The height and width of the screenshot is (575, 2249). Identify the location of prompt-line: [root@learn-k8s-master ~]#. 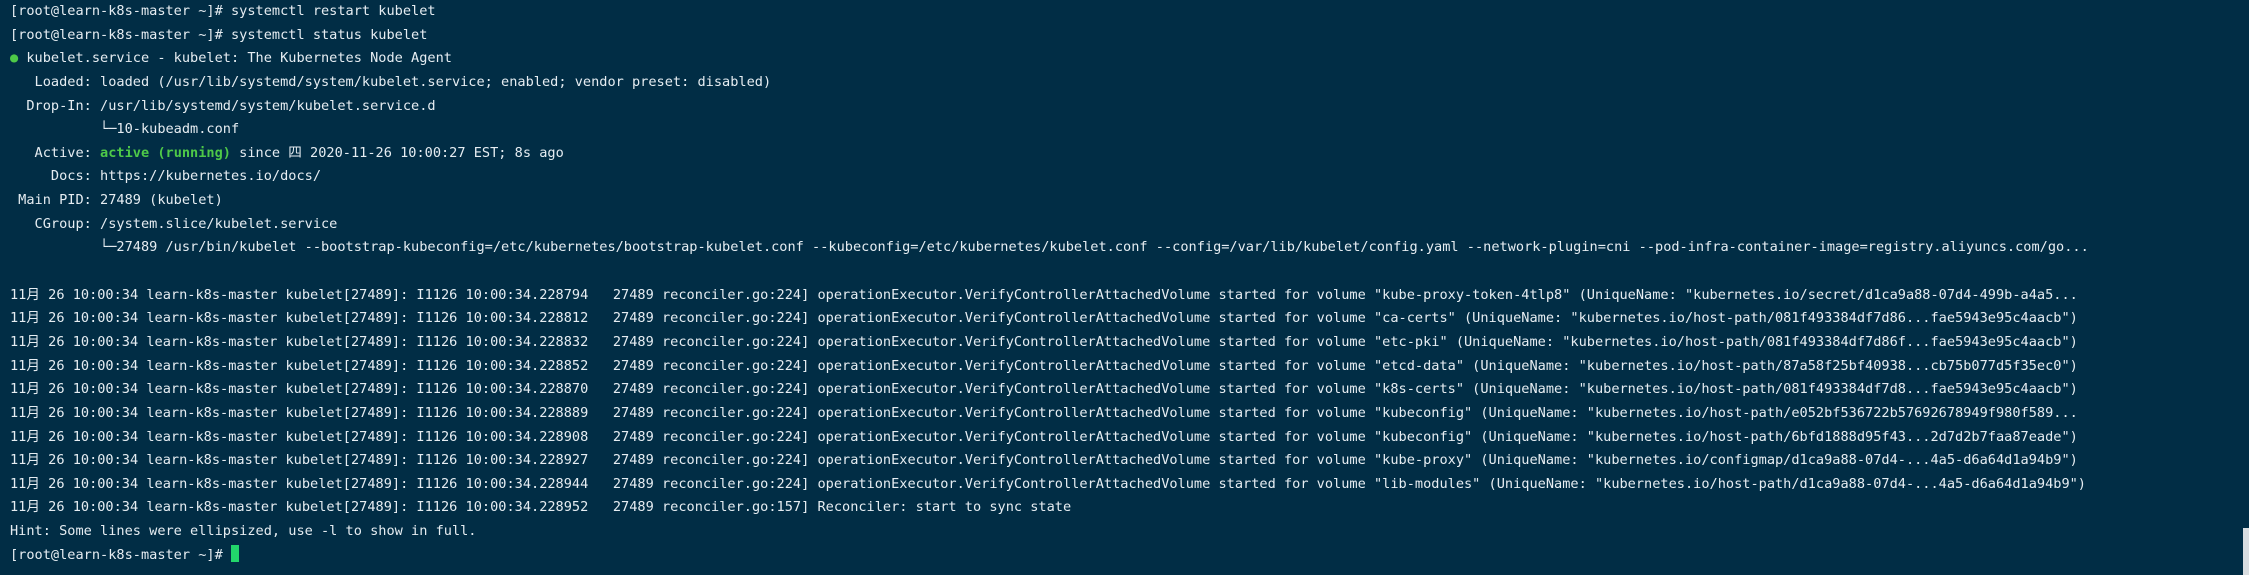
(1129, 556).